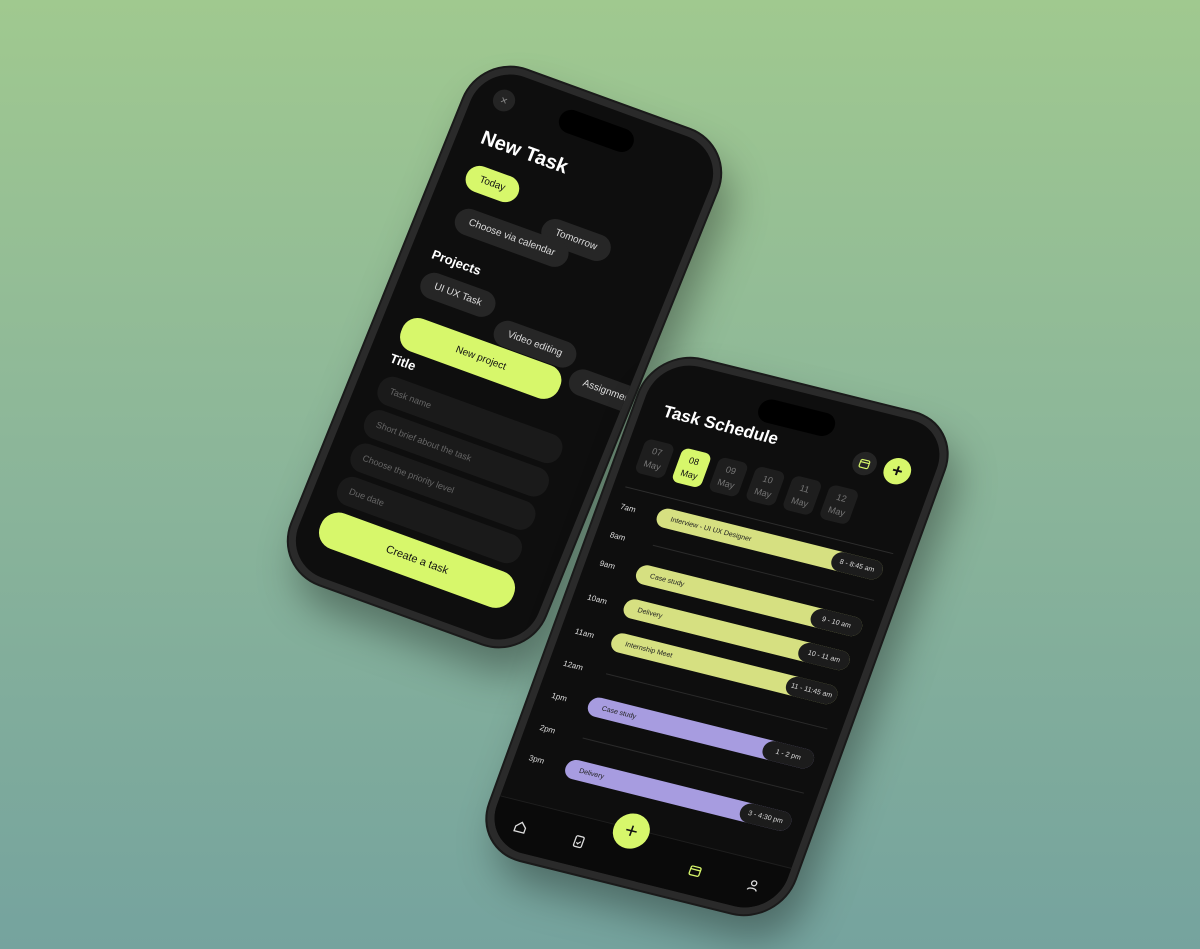  What do you see at coordinates (520, 827) in the screenshot?
I see `home-icon` at bounding box center [520, 827].